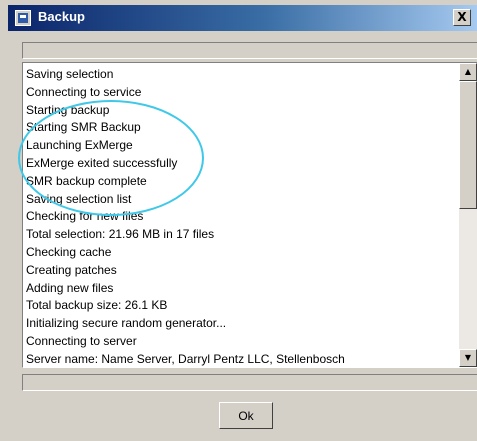  What do you see at coordinates (84, 91) in the screenshot?
I see `log-line: Connecting to service` at bounding box center [84, 91].